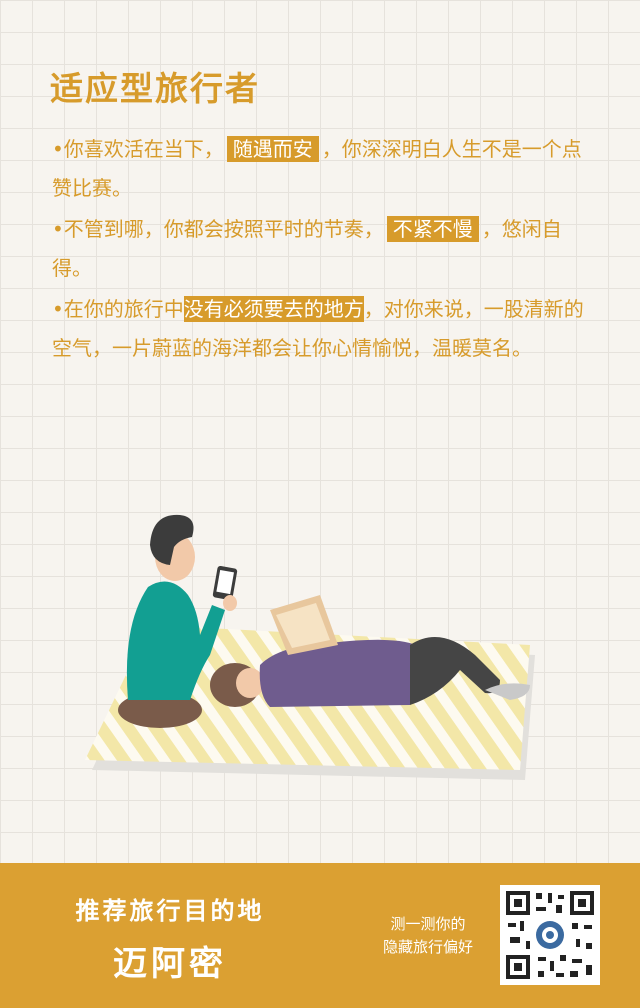 The image size is (640, 1008). What do you see at coordinates (432, 229) in the screenshot?
I see `paragraph-2-highlight: 不紧不慢` at bounding box center [432, 229].